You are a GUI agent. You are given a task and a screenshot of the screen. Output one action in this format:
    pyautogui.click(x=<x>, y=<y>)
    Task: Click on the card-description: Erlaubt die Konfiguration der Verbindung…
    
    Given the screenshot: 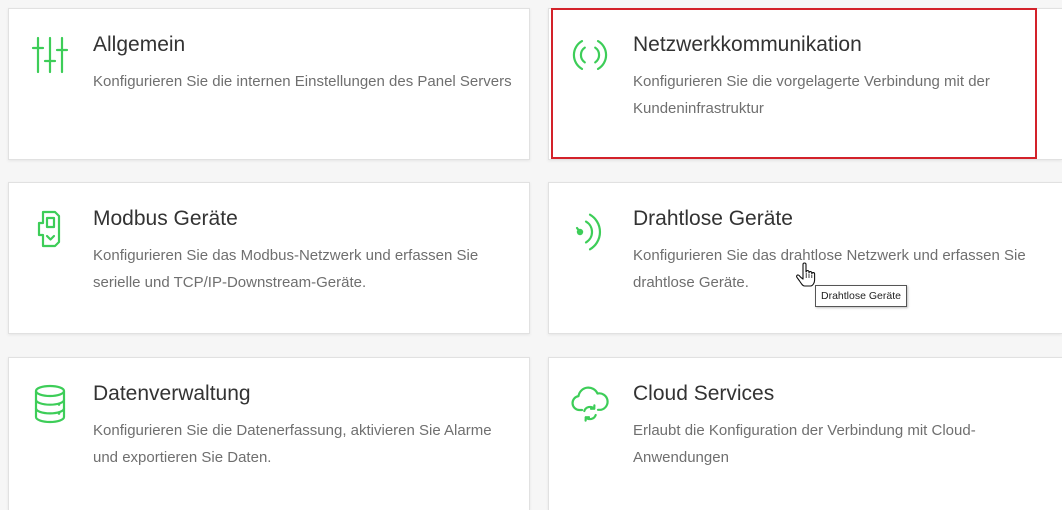 What is the action you would take?
    pyautogui.click(x=804, y=444)
    